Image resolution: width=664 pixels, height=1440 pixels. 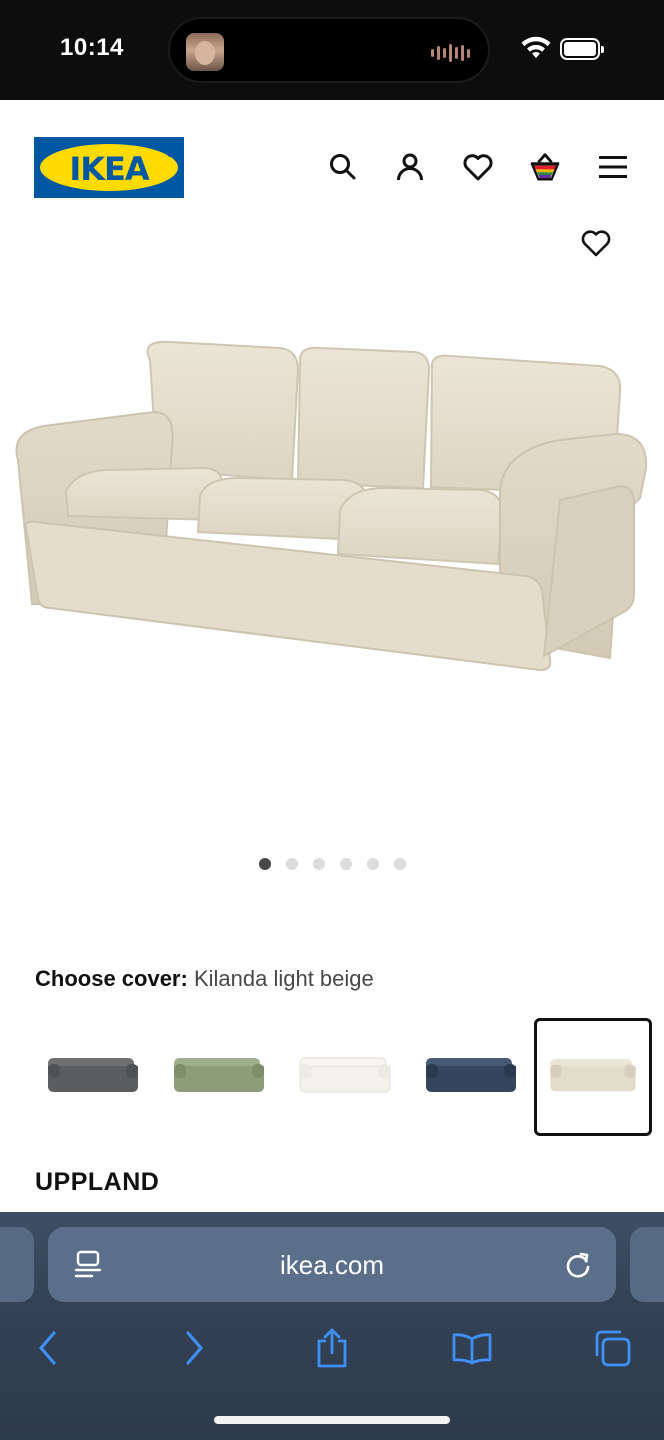 I want to click on share-icon, so click(x=332, y=1348).